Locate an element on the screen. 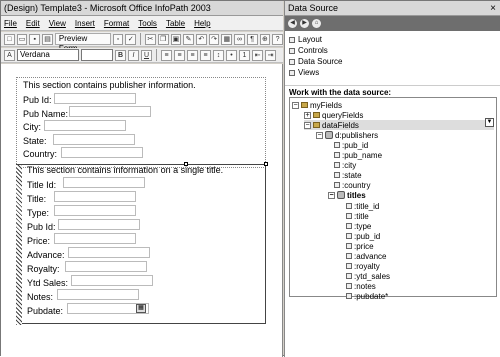 This screenshot has height=357, width=500. menu-help: Help is located at coordinates (202, 23).